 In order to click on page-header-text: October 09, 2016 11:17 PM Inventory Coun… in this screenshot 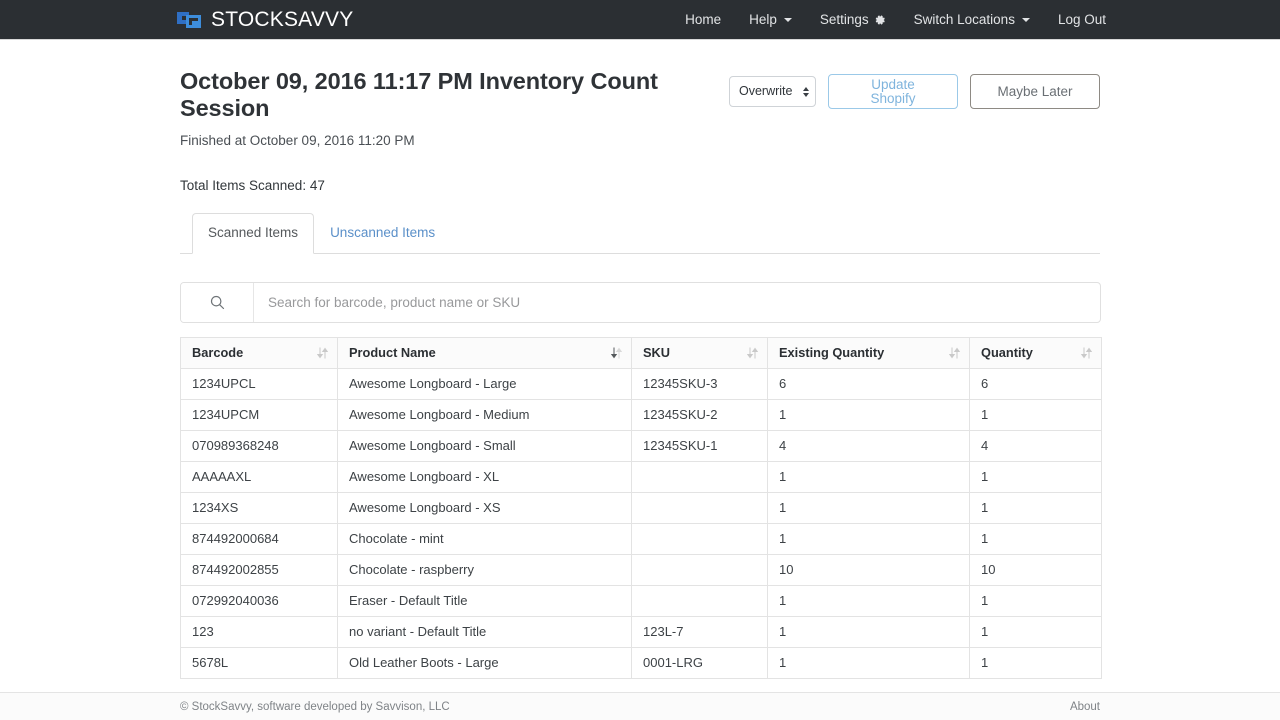, I will do `click(454, 108)`.